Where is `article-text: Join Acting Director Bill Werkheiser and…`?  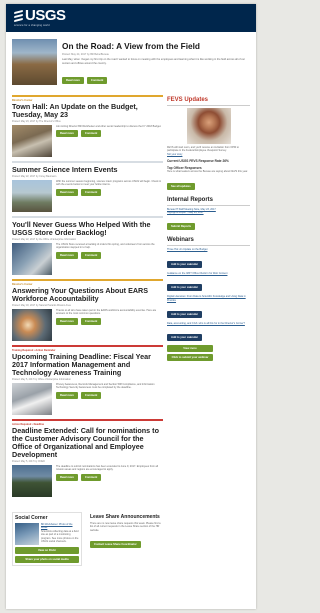
article-text: Join Acting Director Bill Werkheiser and… is located at coordinates (109, 126).